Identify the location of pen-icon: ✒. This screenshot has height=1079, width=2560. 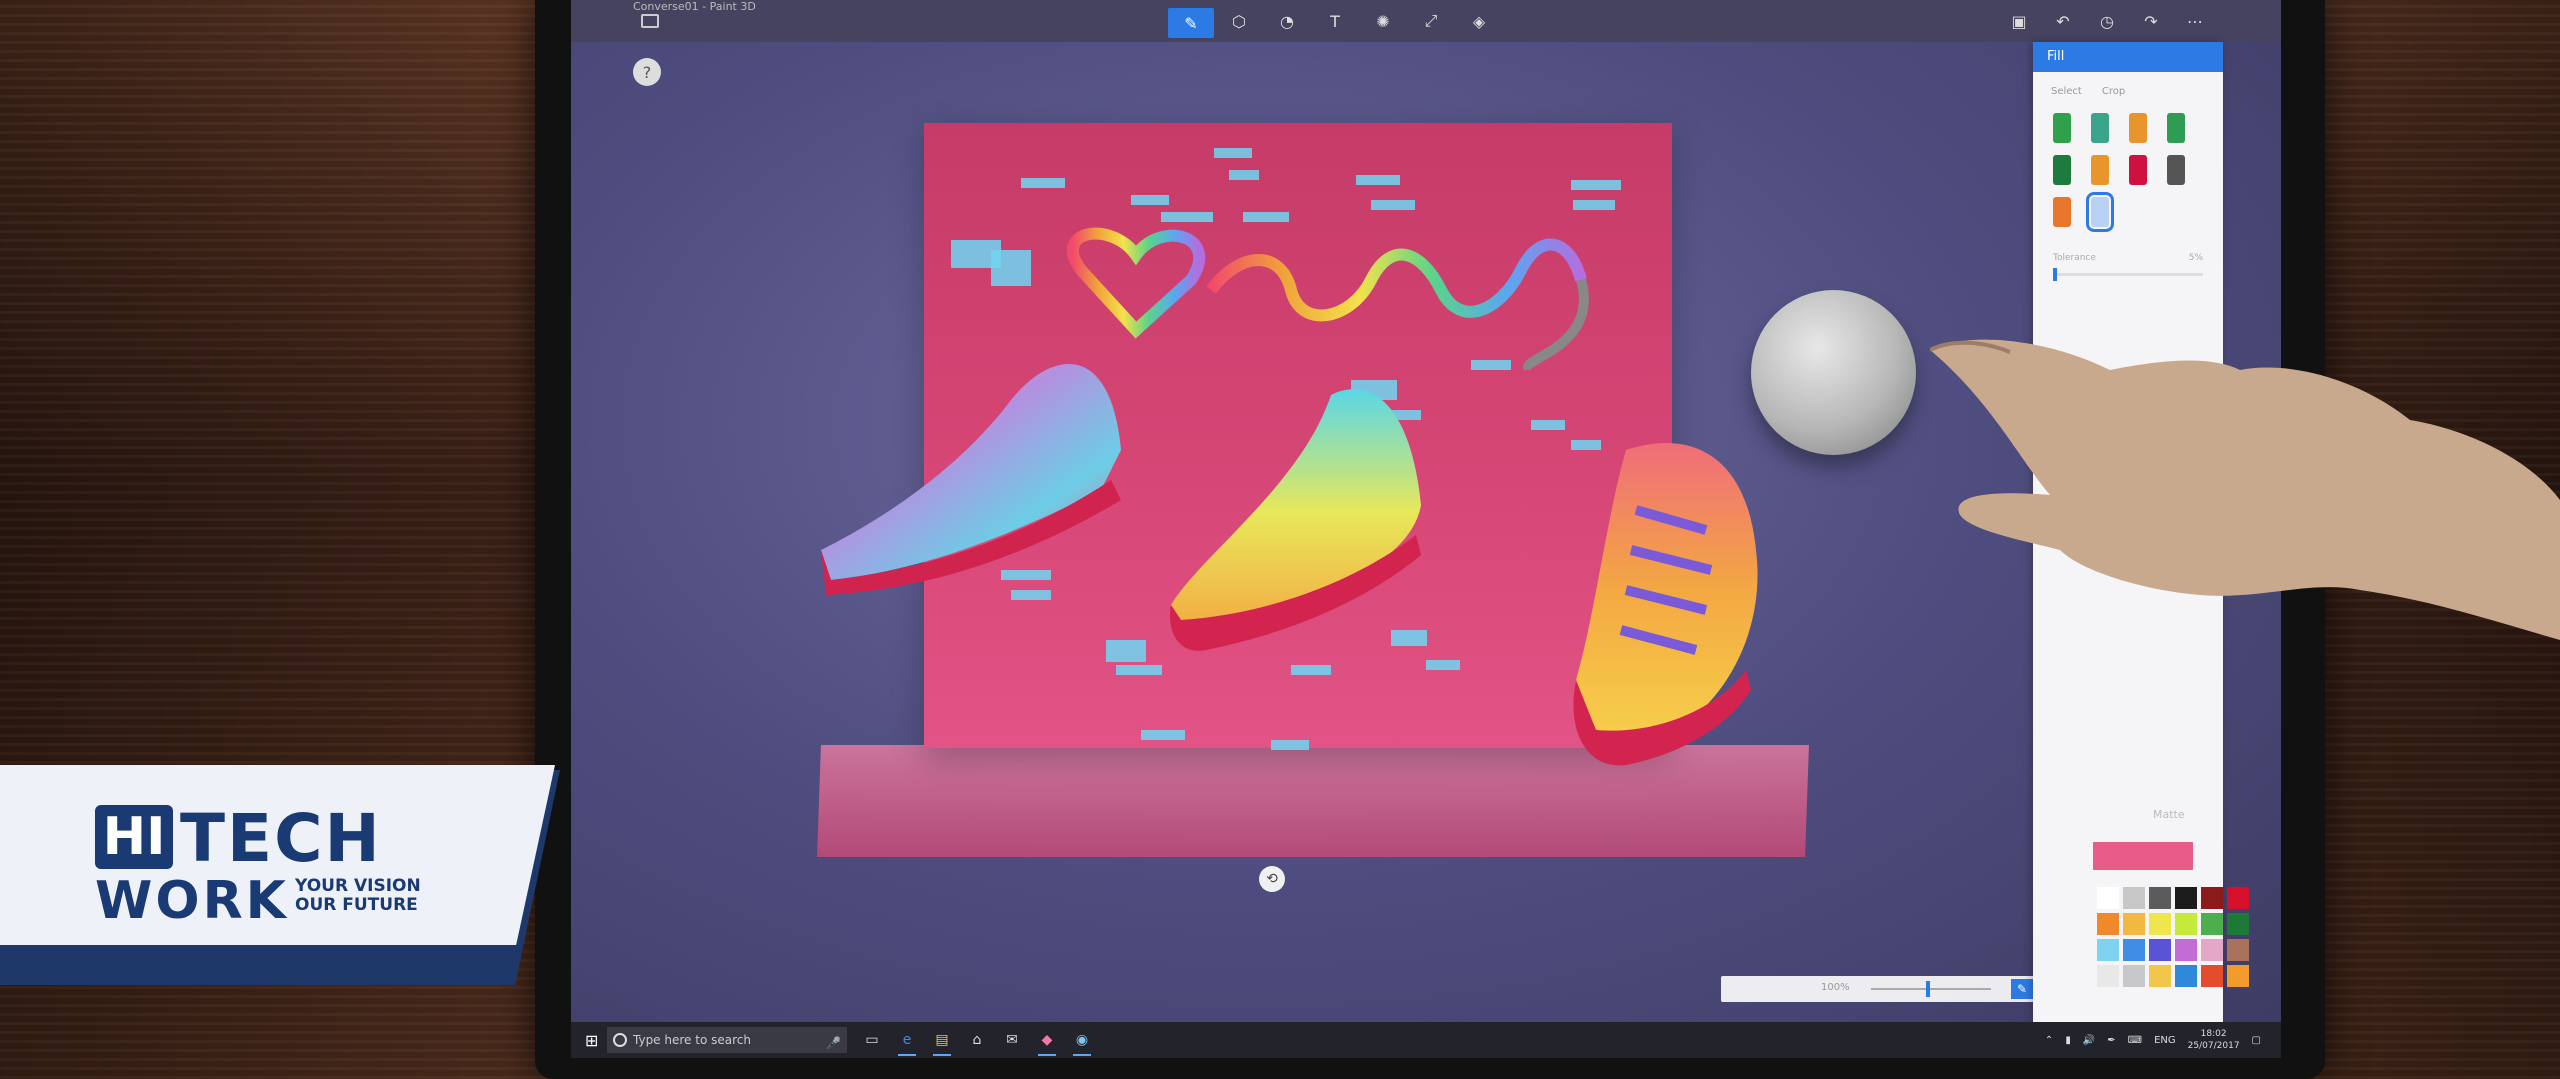
(2111, 1040).